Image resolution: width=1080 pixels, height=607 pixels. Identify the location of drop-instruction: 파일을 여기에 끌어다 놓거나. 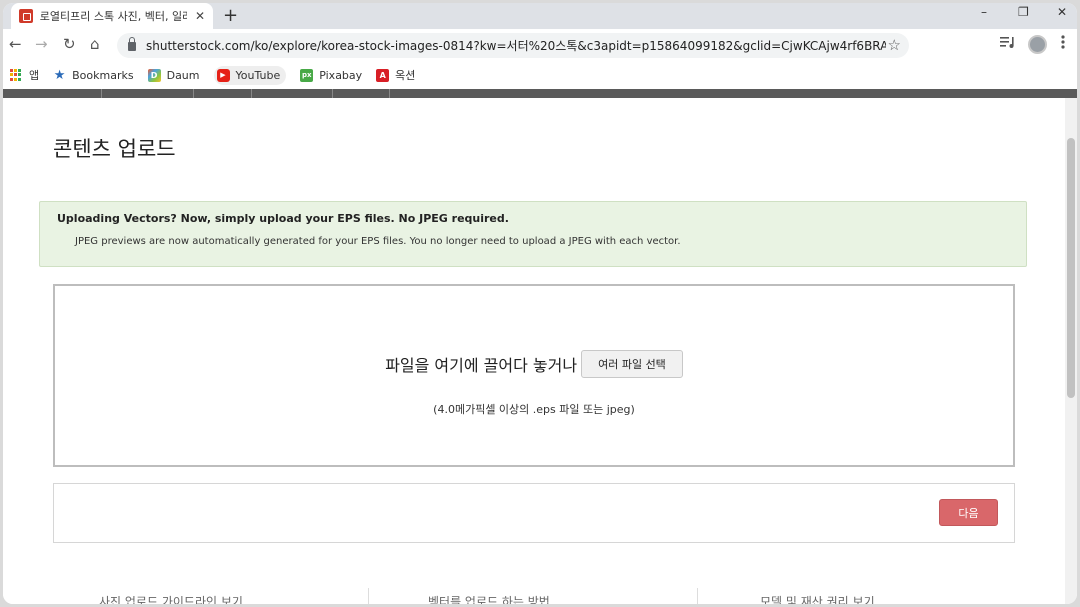
(481, 365).